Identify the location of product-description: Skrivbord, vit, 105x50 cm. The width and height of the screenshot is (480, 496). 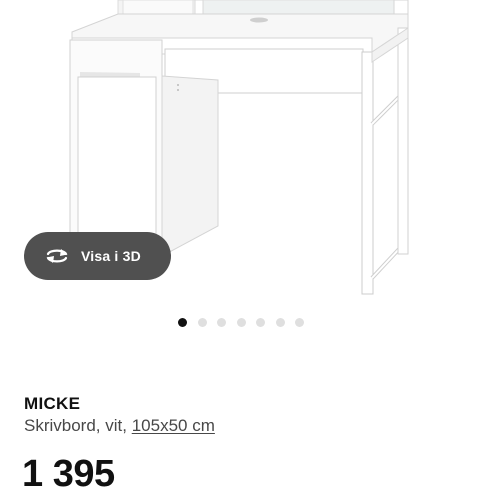
(119, 426).